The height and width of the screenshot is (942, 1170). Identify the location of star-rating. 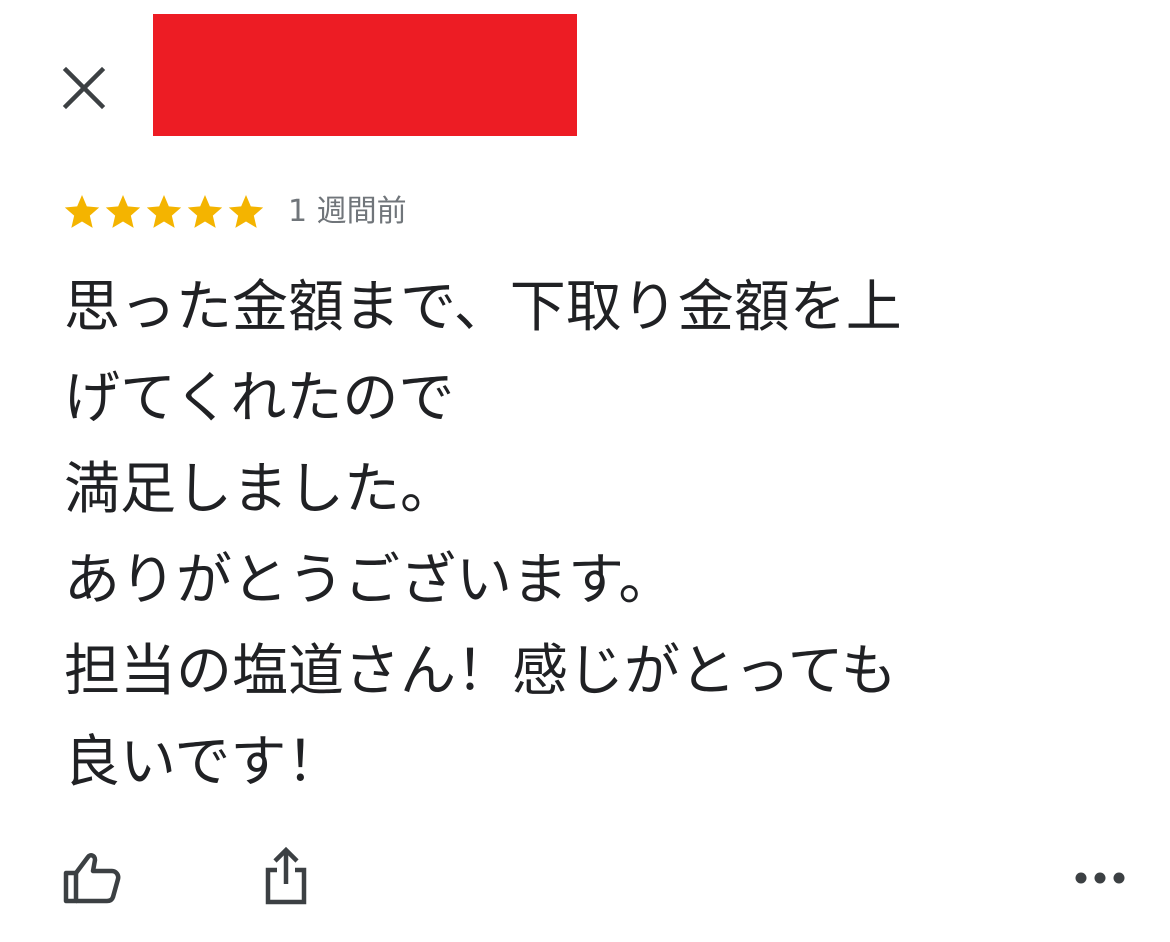
(164, 212).